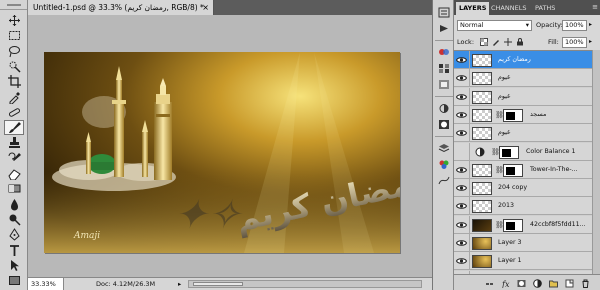 Image resolution: width=600 pixels, height=290 pixels. Describe the element at coordinates (14, 97) in the screenshot. I see `eyedropper-tool-icon` at that location.